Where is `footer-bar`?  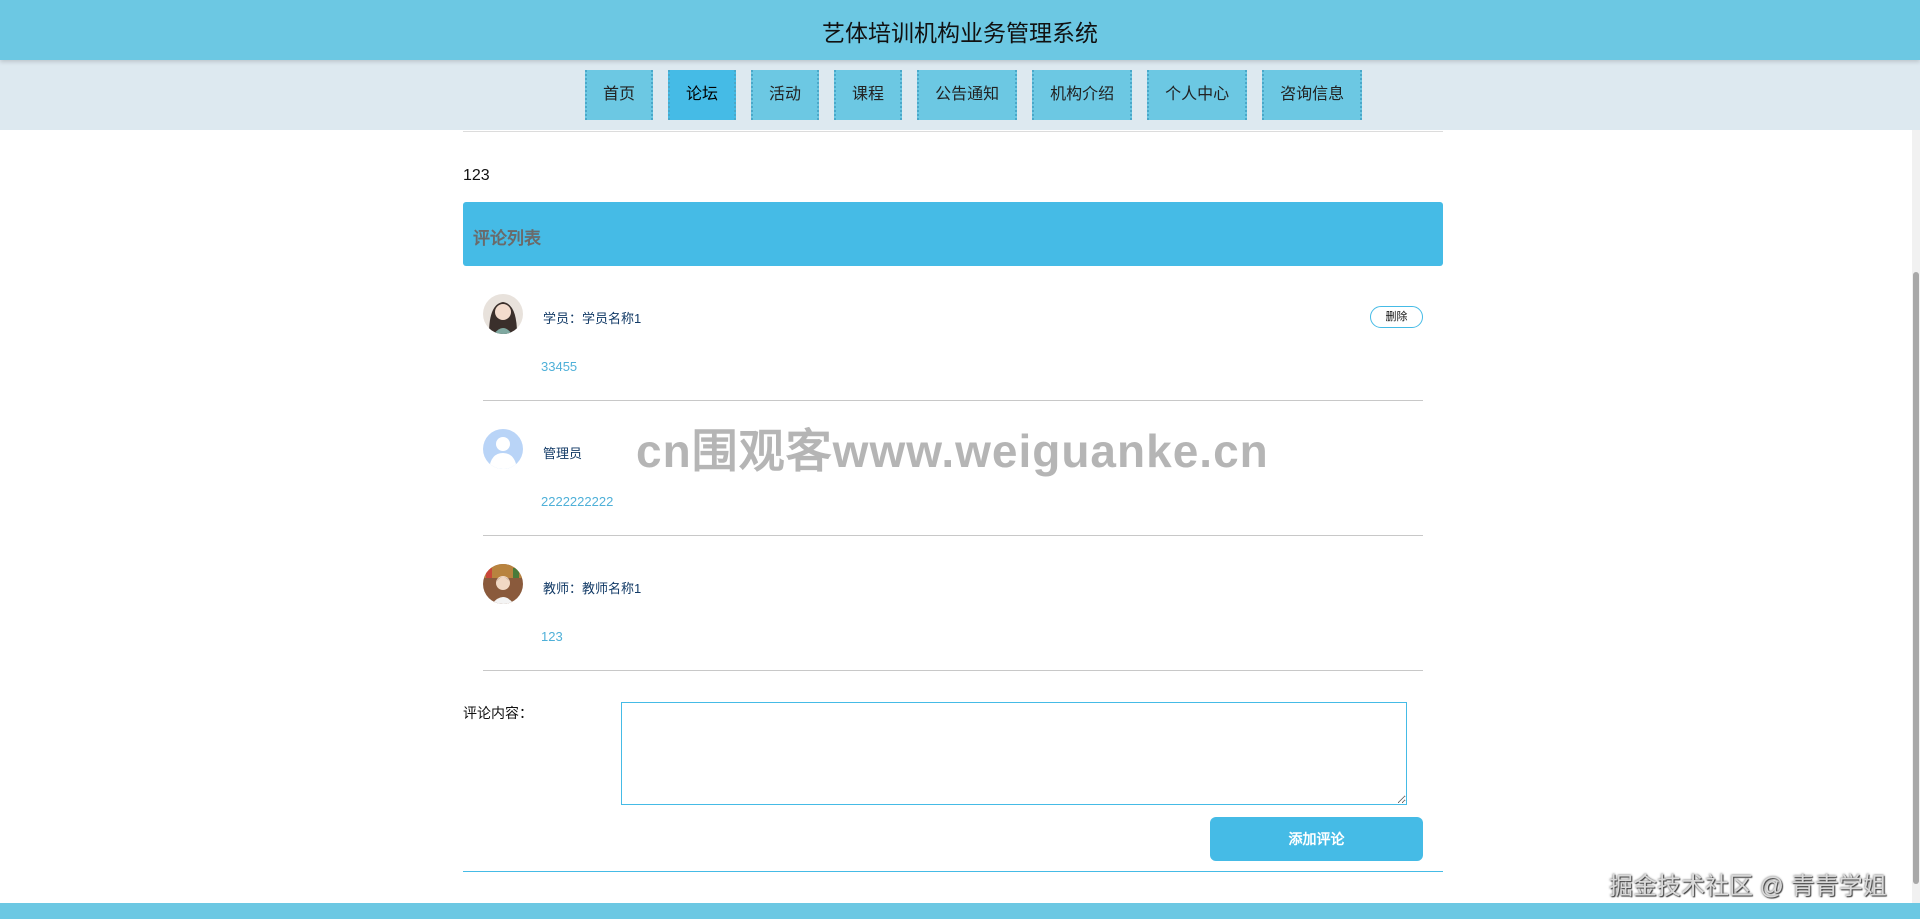 footer-bar is located at coordinates (960, 911).